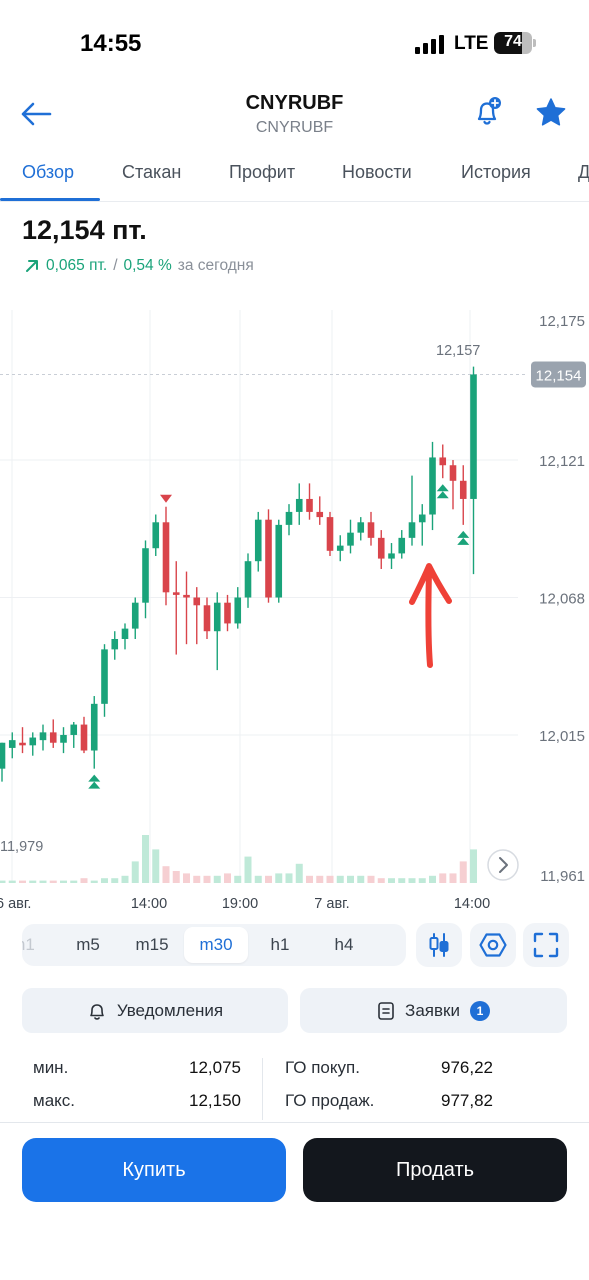 The width and height of the screenshot is (589, 1280). I want to click on interval-m15: m15, so click(152, 945).